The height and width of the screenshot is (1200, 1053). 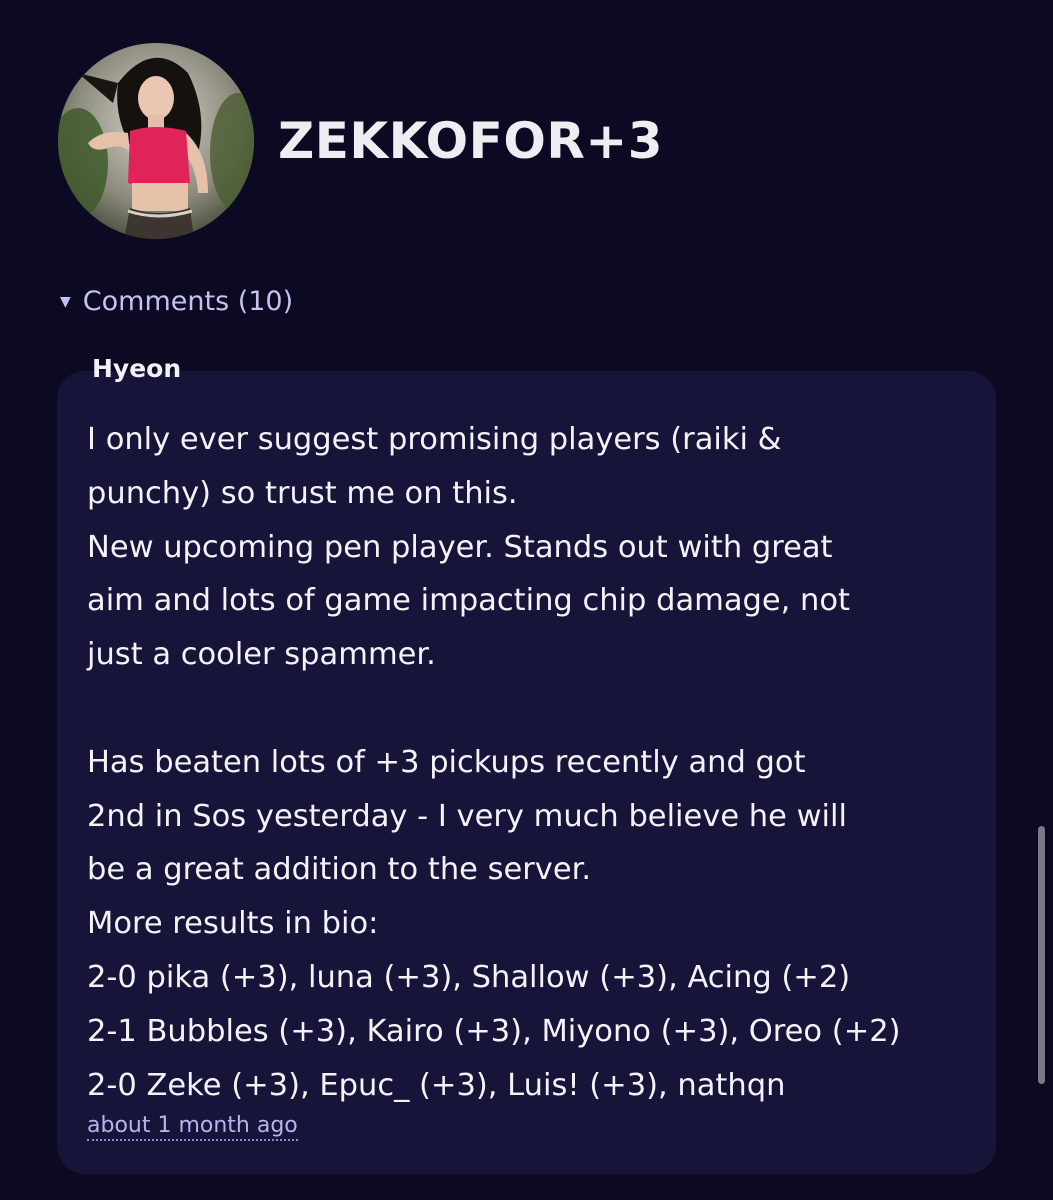 What do you see at coordinates (136, 368) in the screenshot?
I see `comment-author: Hyeon` at bounding box center [136, 368].